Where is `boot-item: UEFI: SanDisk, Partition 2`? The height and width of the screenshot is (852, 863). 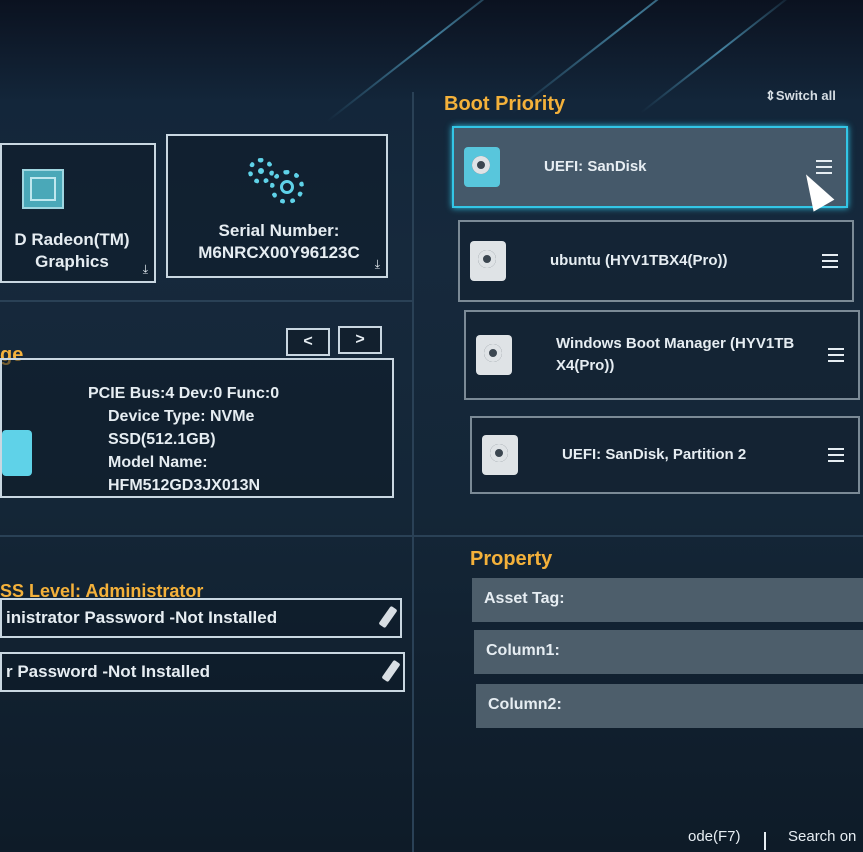
boot-item: UEFI: SanDisk, Partition 2 is located at coordinates (665, 455).